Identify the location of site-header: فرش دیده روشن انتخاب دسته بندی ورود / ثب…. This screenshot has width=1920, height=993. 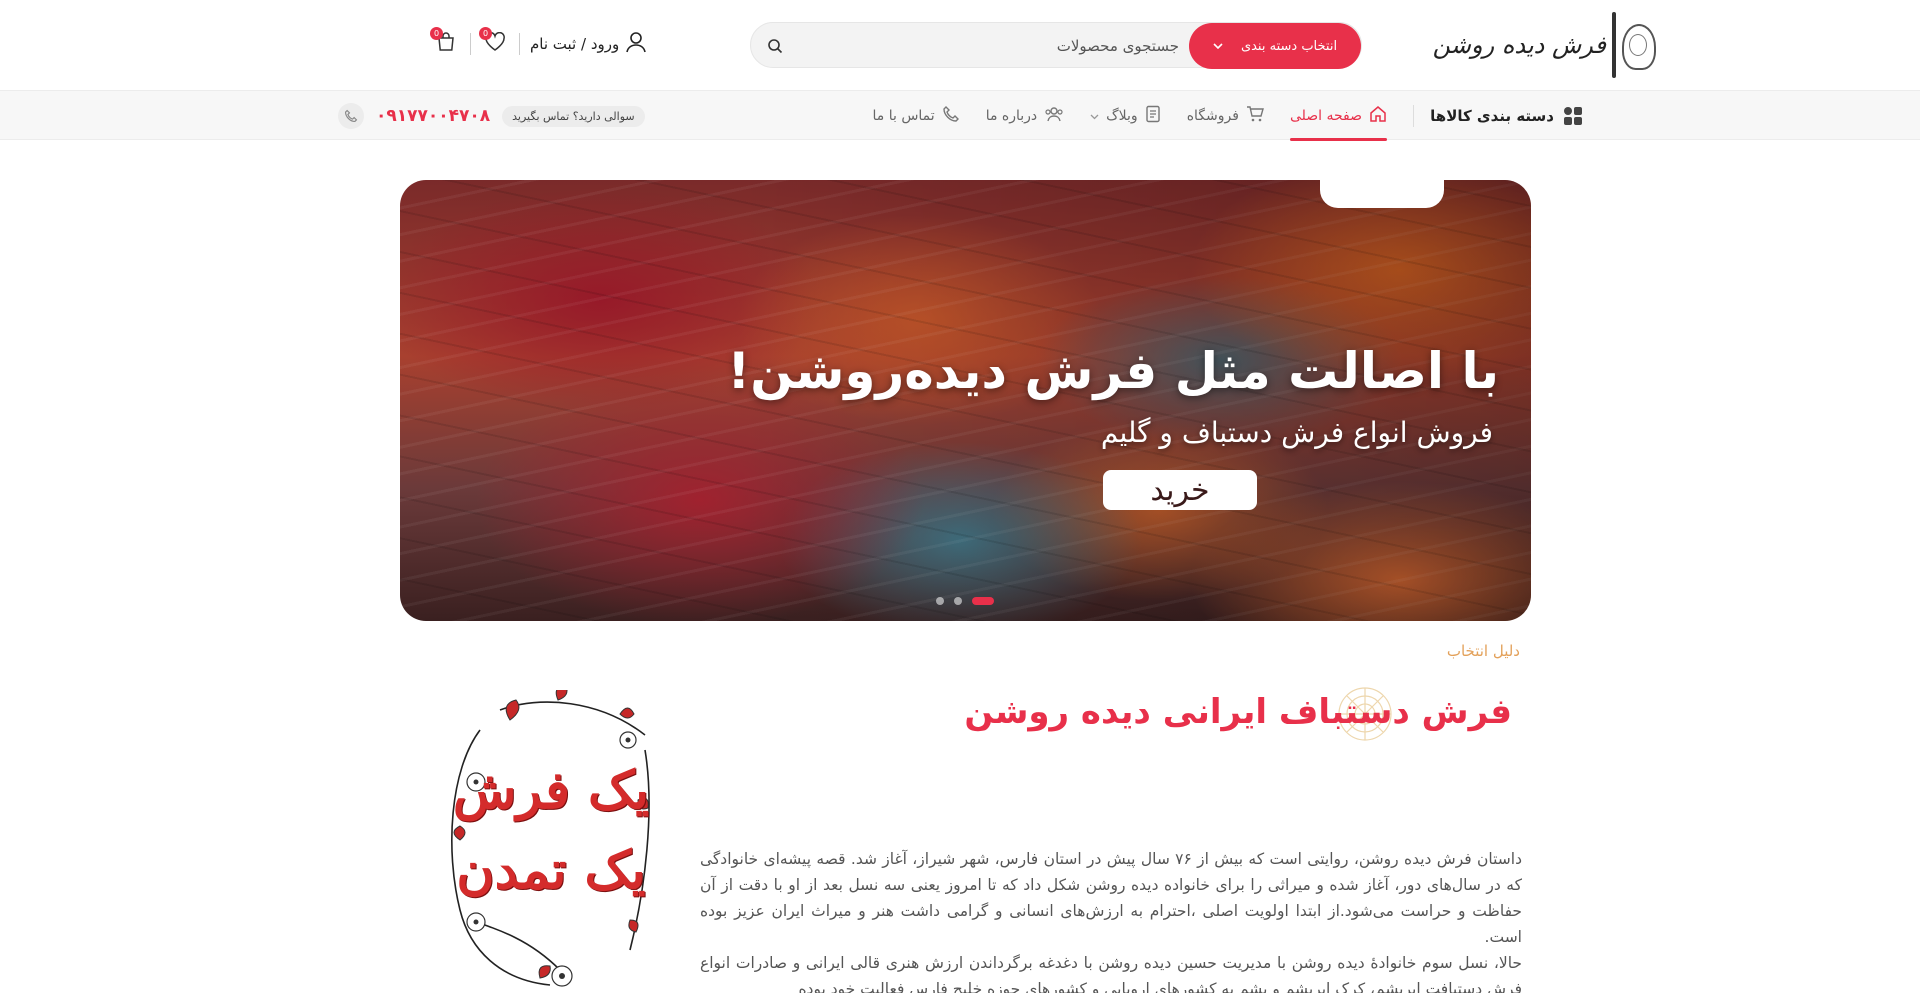
(960, 45).